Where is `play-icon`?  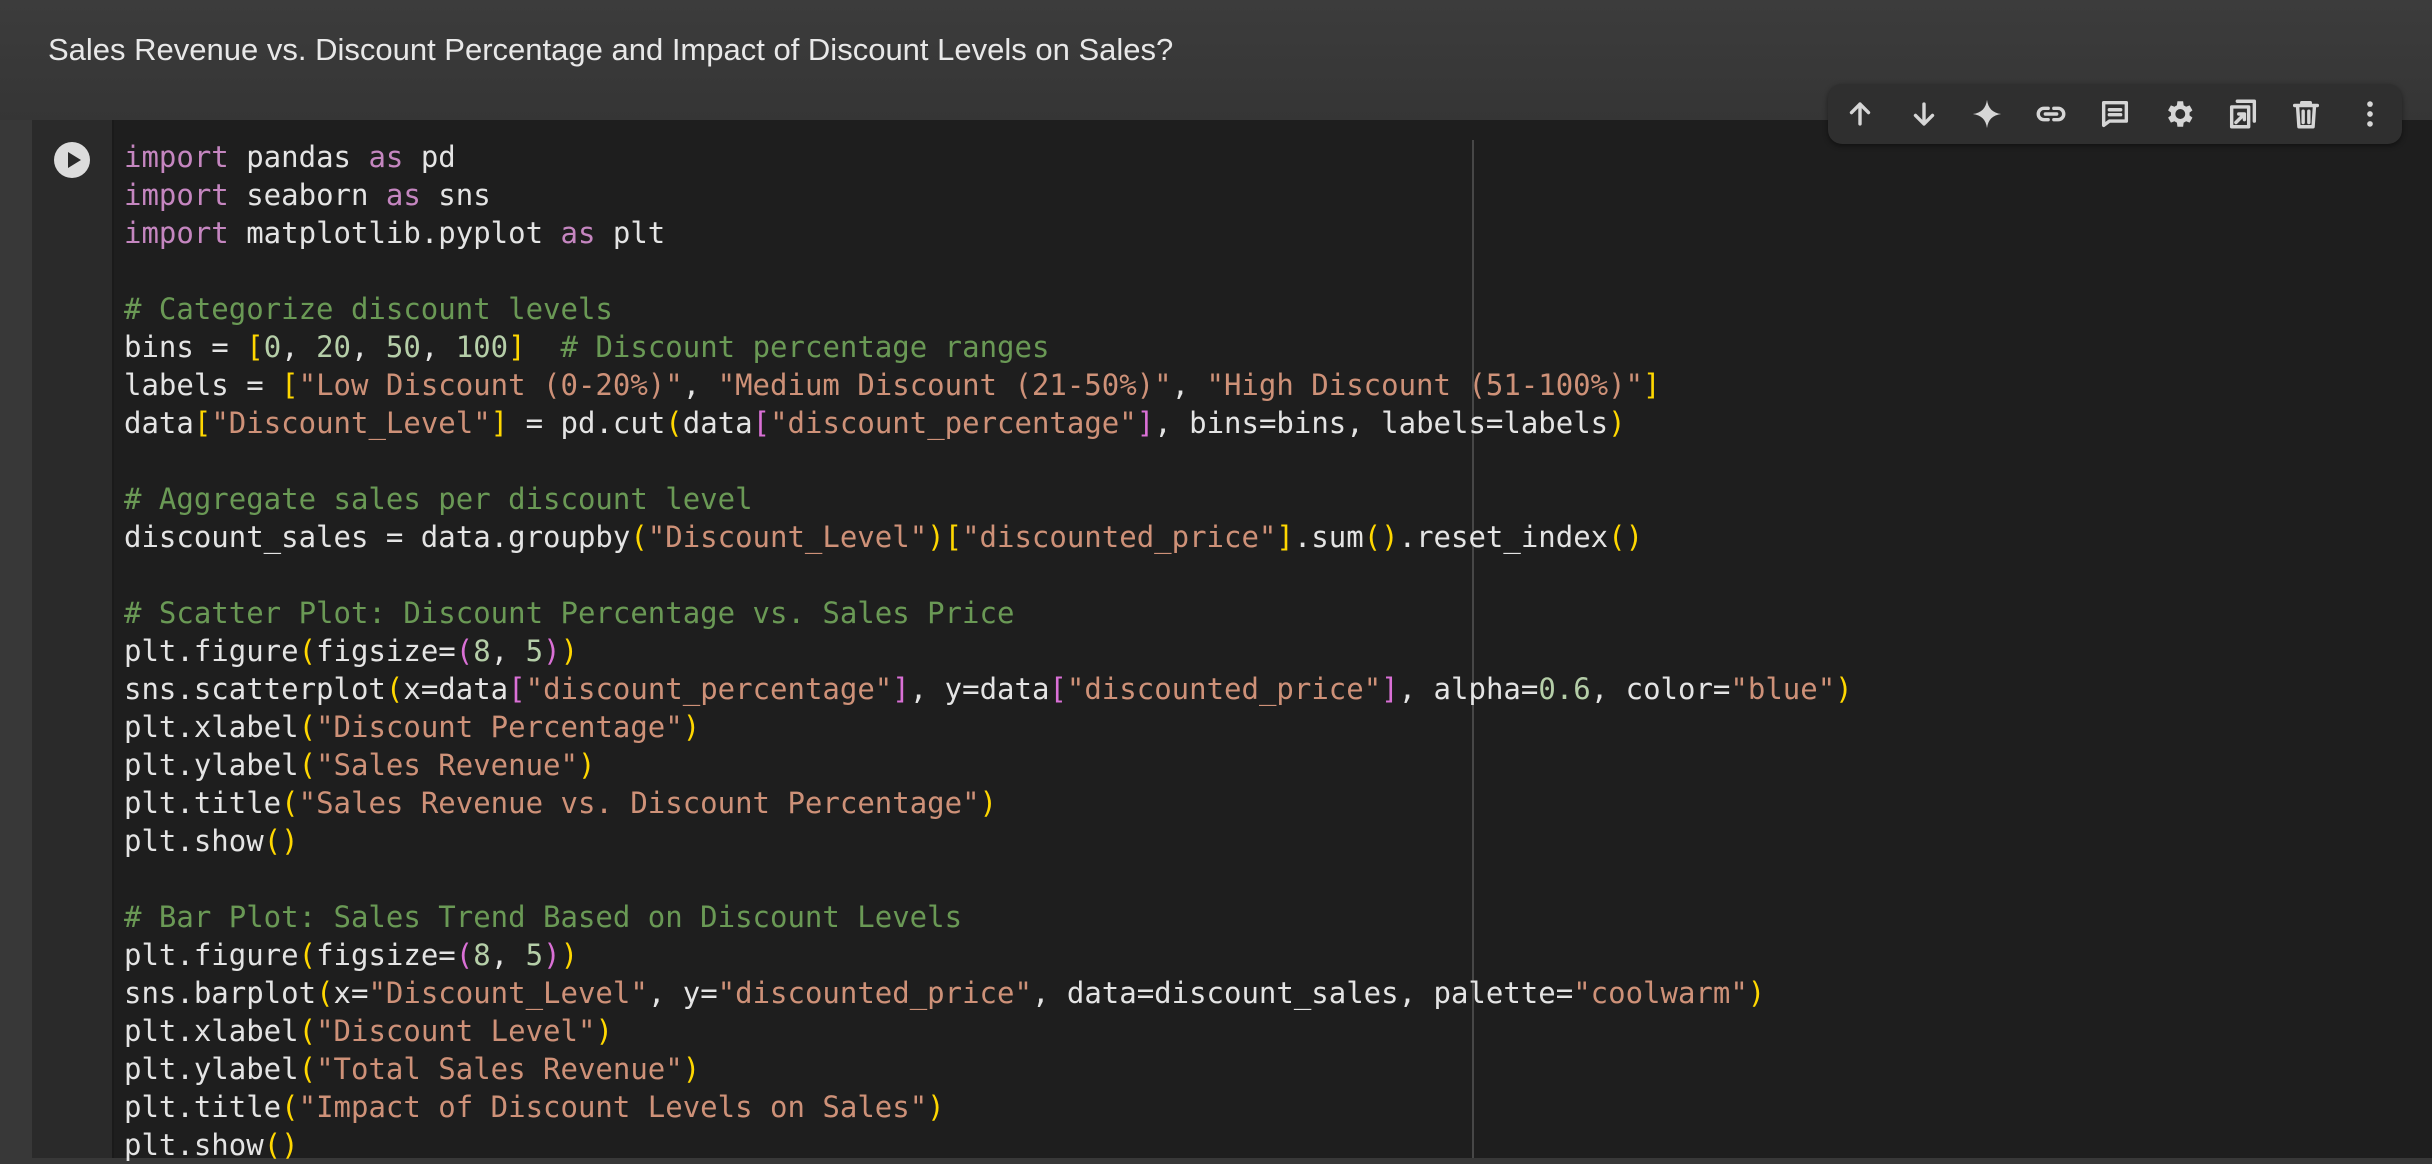
play-icon is located at coordinates (72, 160).